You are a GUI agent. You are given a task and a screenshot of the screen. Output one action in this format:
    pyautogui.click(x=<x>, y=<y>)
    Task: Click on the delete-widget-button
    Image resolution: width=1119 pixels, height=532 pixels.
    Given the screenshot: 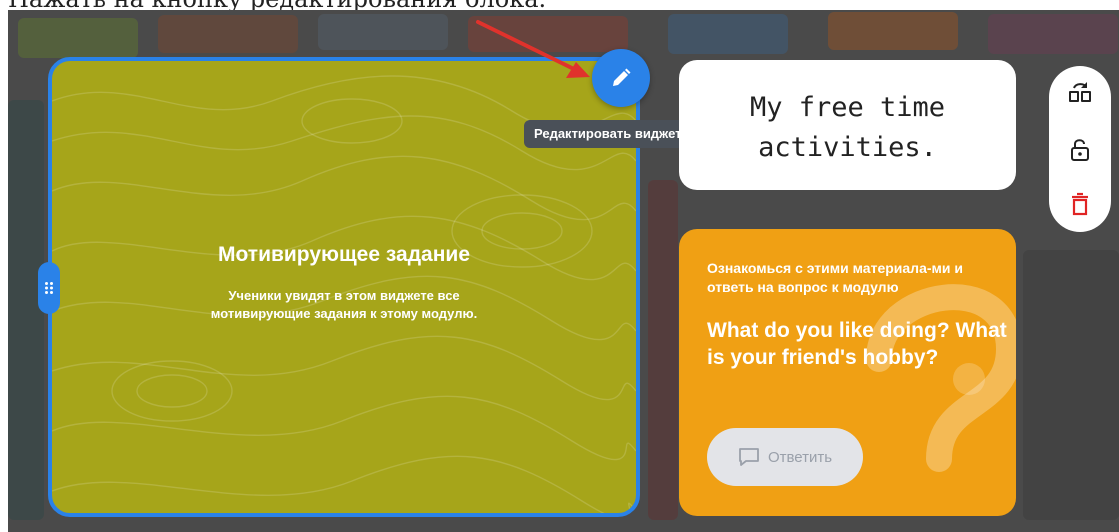 What is the action you would take?
    pyautogui.click(x=1080, y=204)
    